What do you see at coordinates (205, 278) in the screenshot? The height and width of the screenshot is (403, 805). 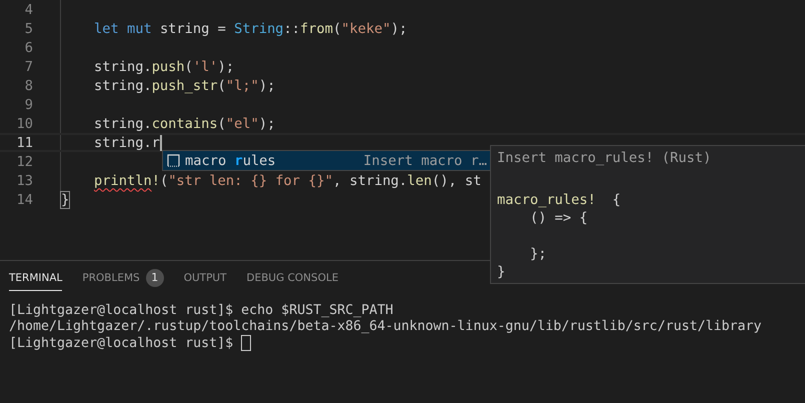 I see `panel-tab: OUTPUT` at bounding box center [205, 278].